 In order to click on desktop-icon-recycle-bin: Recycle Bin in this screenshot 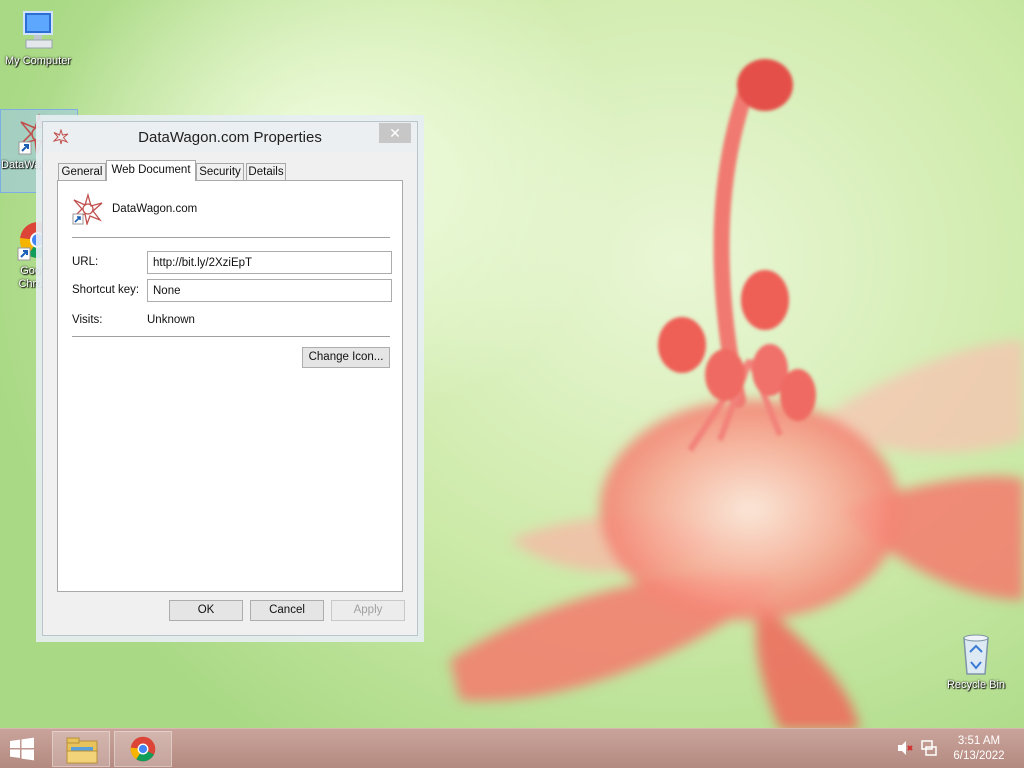, I will do `click(976, 662)`.